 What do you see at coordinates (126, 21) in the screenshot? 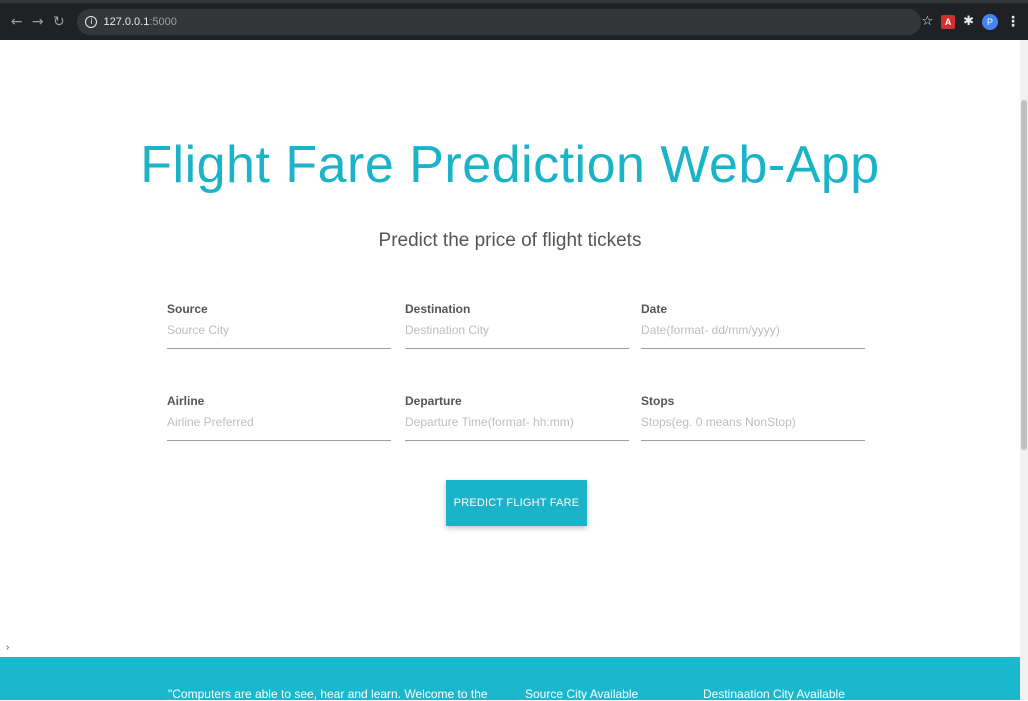
I see `url-host: 127.0.0.1` at bounding box center [126, 21].